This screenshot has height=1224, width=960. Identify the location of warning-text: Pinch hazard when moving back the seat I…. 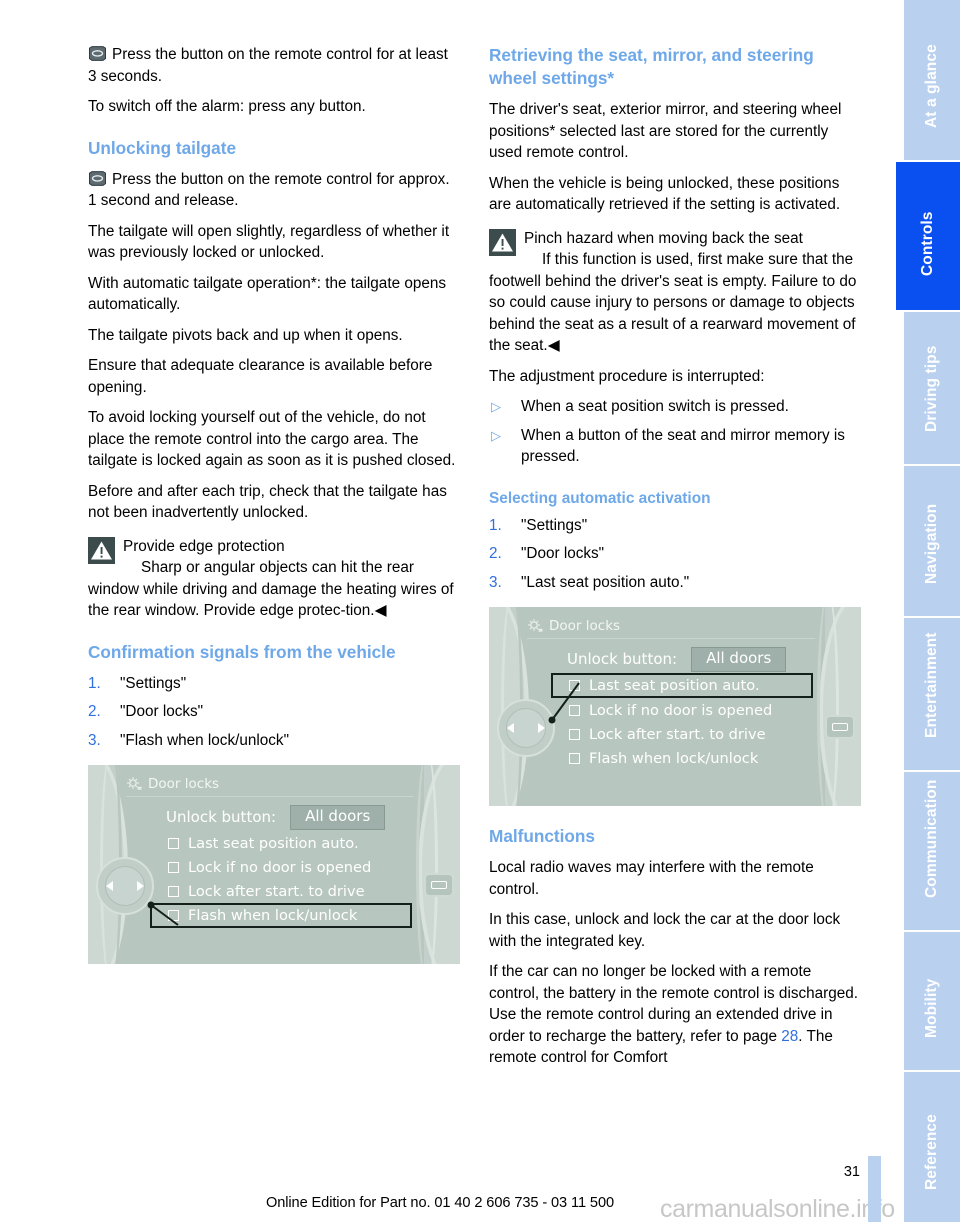
(675, 292).